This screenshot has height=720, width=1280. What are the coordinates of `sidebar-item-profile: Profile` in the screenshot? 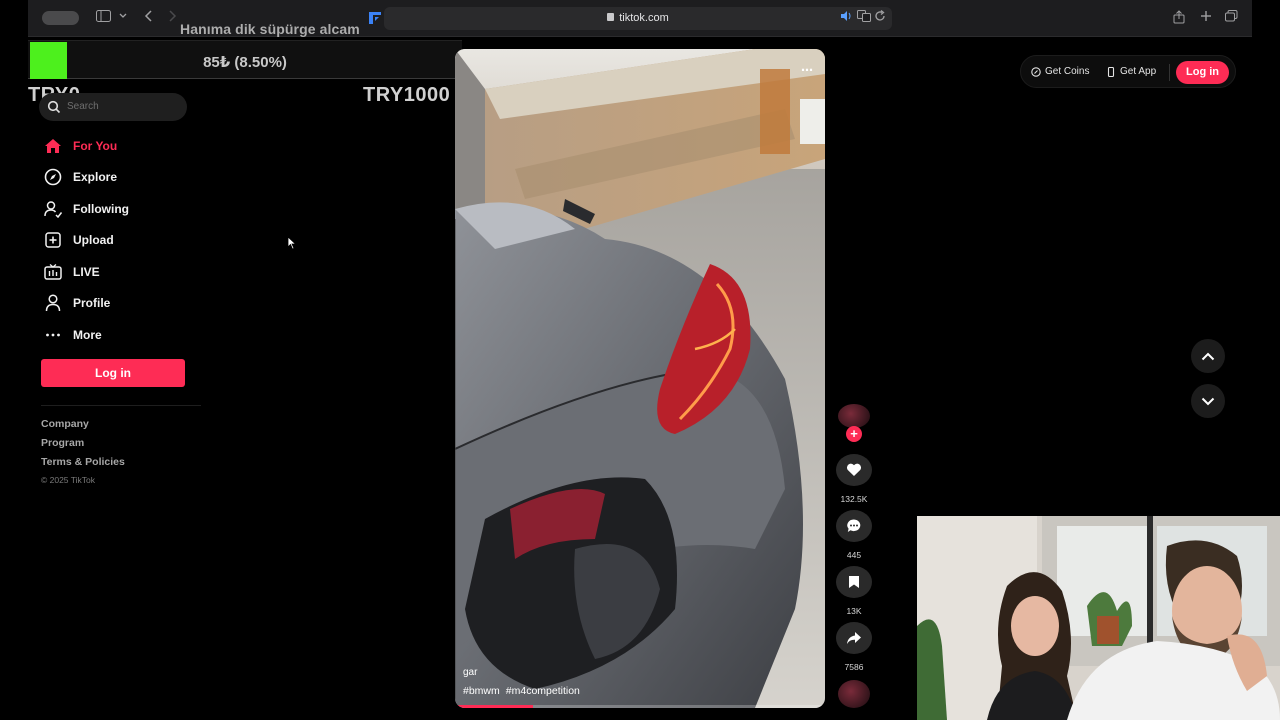 It's located at (142, 304).